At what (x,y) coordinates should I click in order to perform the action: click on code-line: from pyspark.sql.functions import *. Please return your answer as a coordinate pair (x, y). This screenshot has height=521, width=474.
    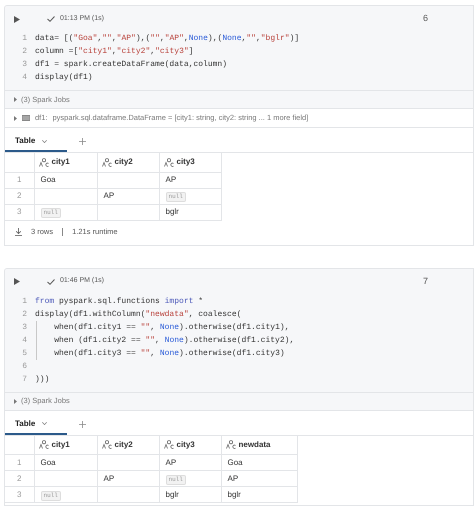
    Looking at the image, I should click on (119, 302).